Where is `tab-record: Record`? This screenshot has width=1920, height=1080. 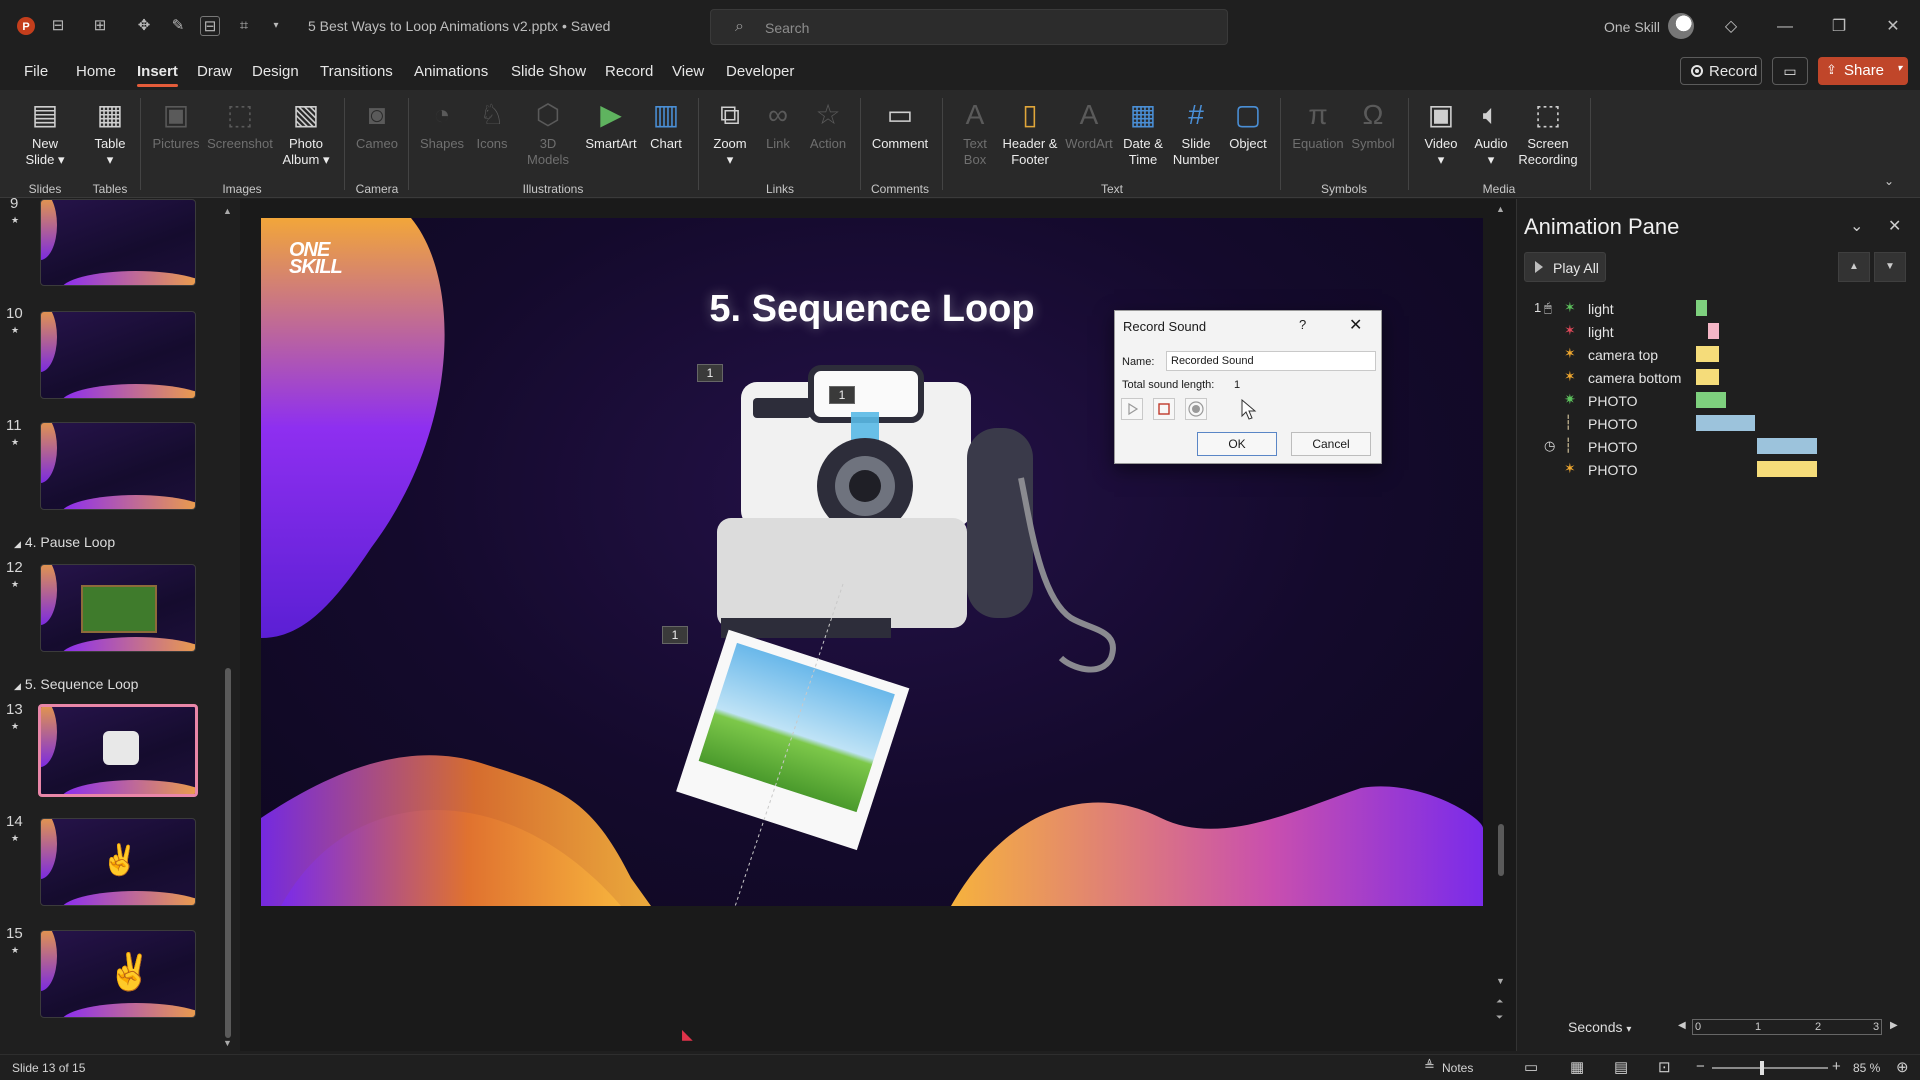 tab-record: Record is located at coordinates (629, 71).